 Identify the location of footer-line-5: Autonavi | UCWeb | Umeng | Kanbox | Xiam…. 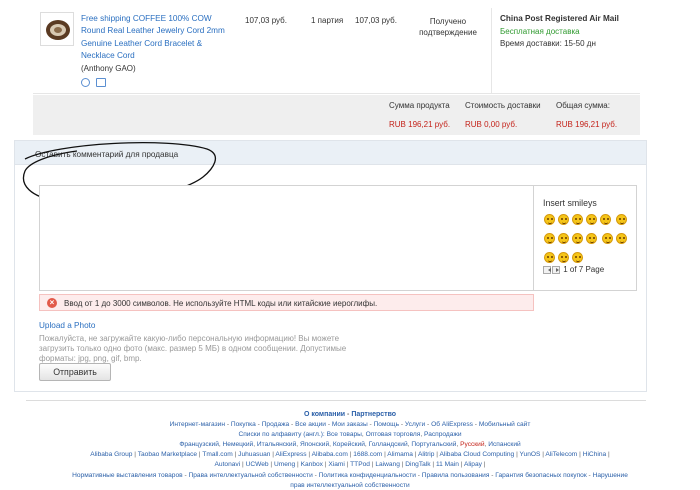
(350, 465).